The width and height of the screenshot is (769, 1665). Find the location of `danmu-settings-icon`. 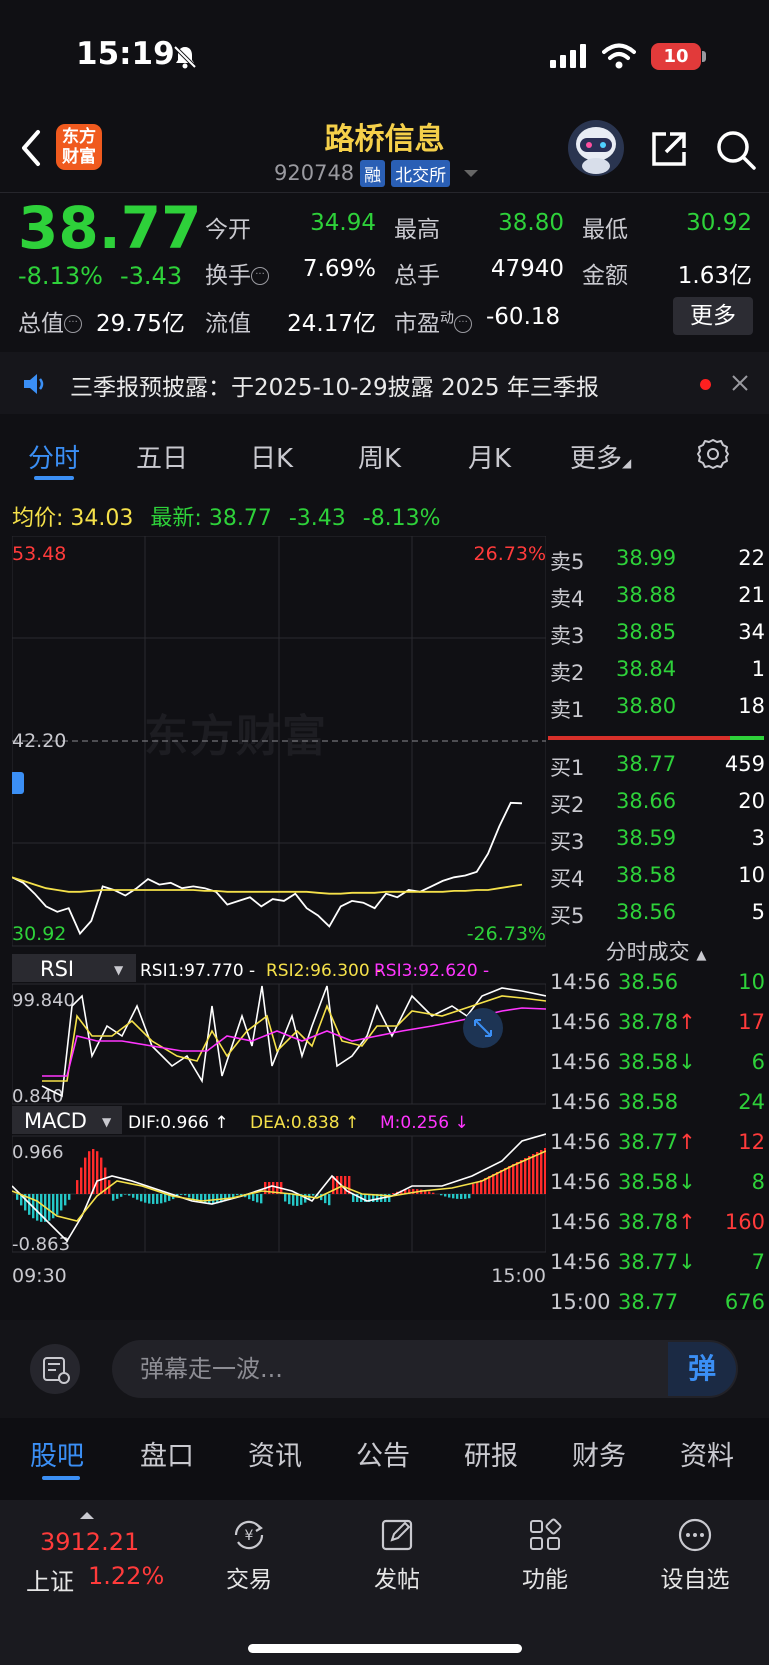

danmu-settings-icon is located at coordinates (55, 1369).